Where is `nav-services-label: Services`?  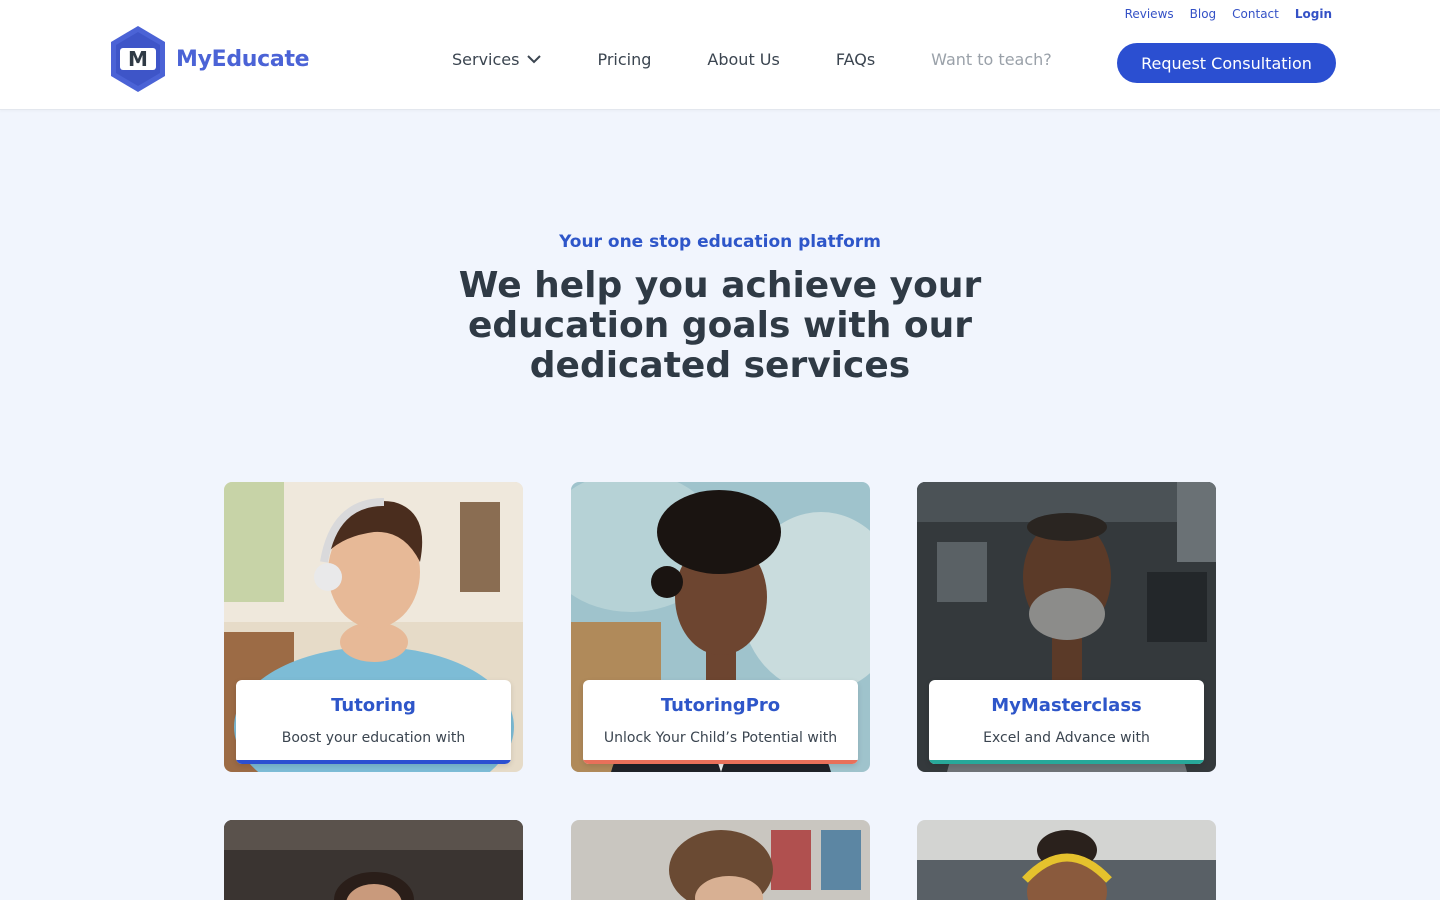 nav-services-label: Services is located at coordinates (486, 59).